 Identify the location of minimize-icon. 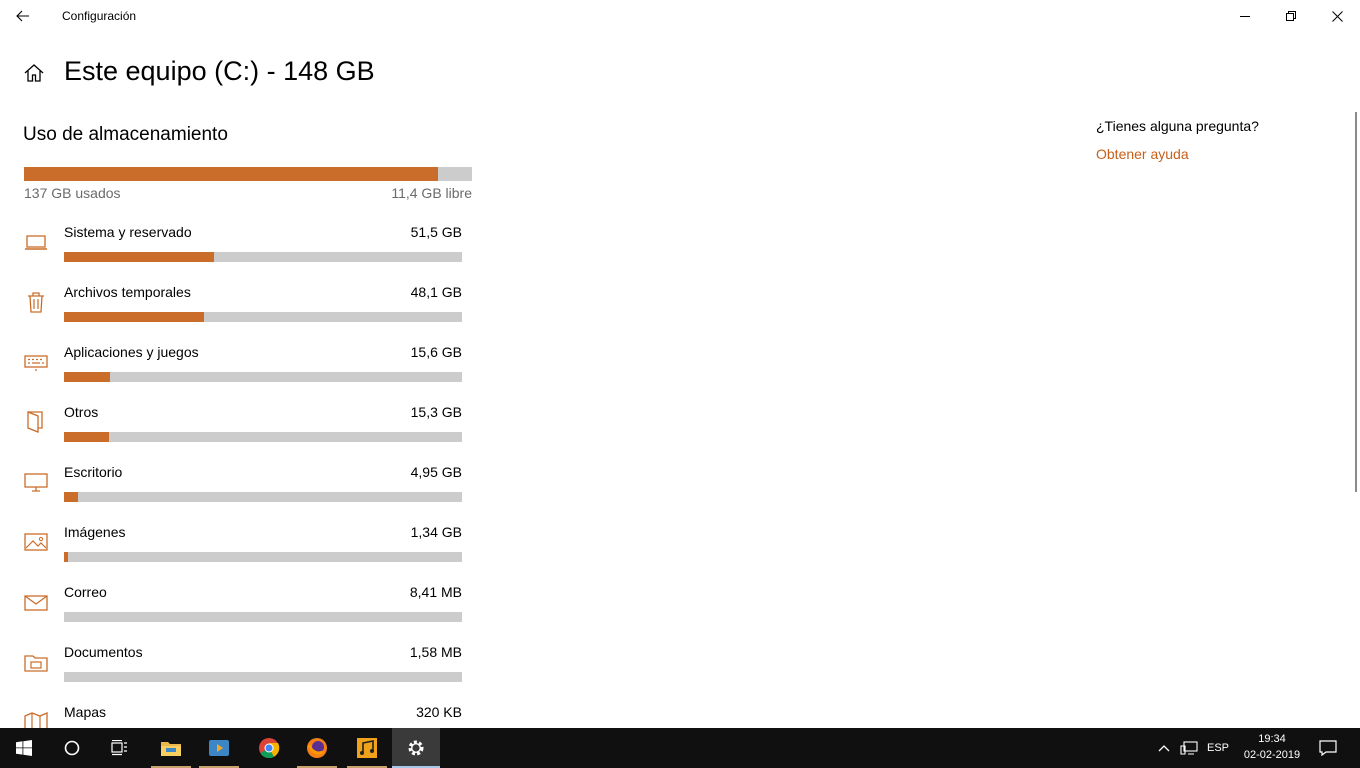
(1245, 16).